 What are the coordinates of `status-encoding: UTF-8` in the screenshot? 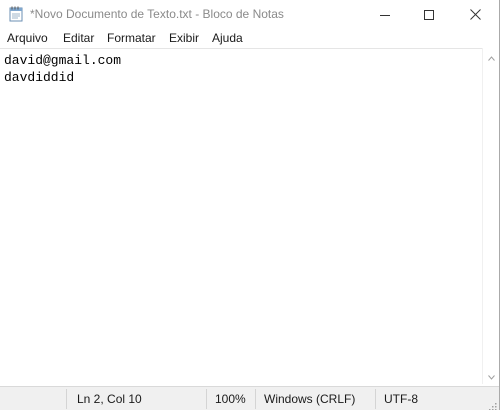 It's located at (401, 399).